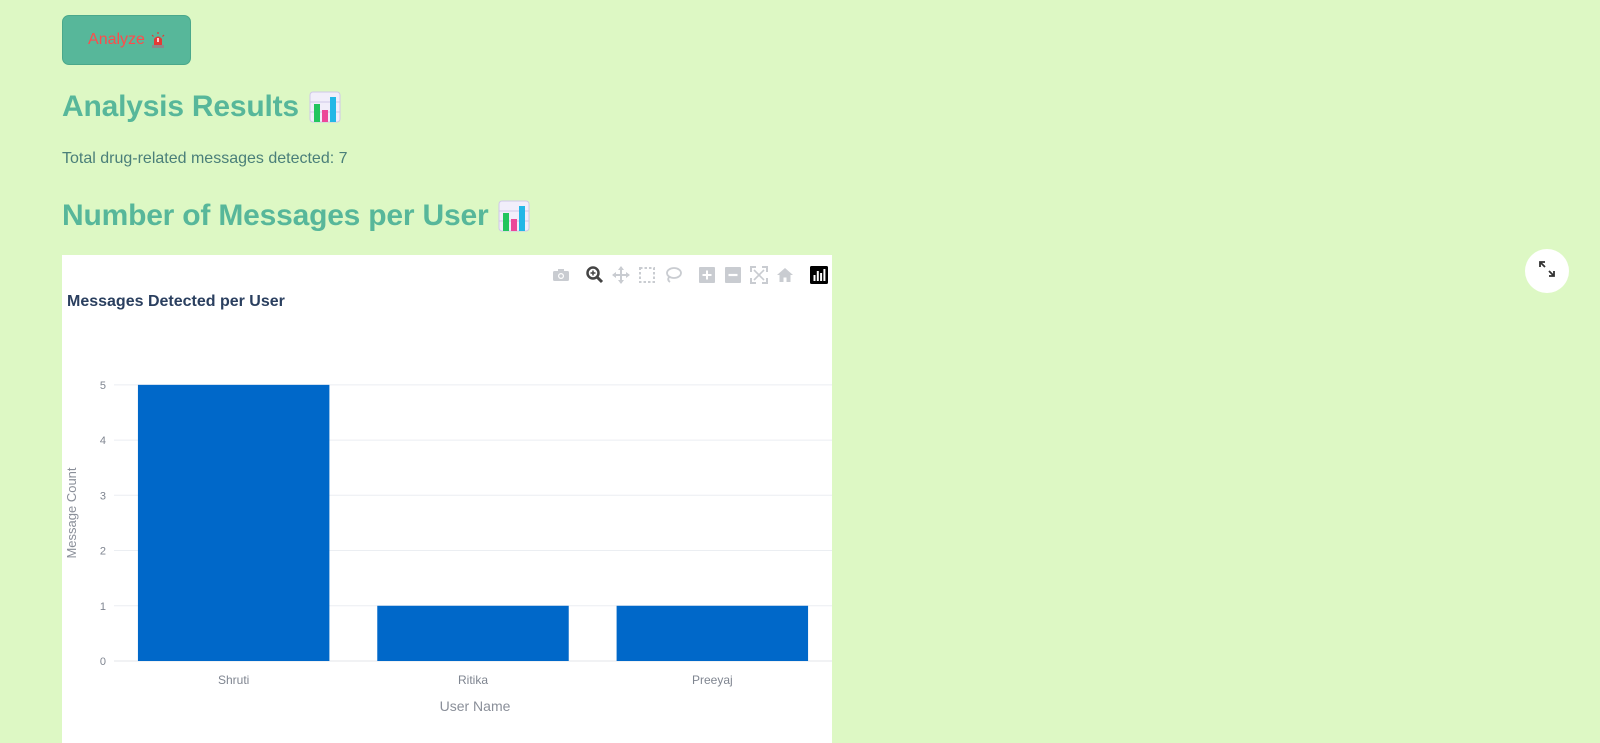  What do you see at coordinates (233, 522) in the screenshot?
I see `bar-shruti` at bounding box center [233, 522].